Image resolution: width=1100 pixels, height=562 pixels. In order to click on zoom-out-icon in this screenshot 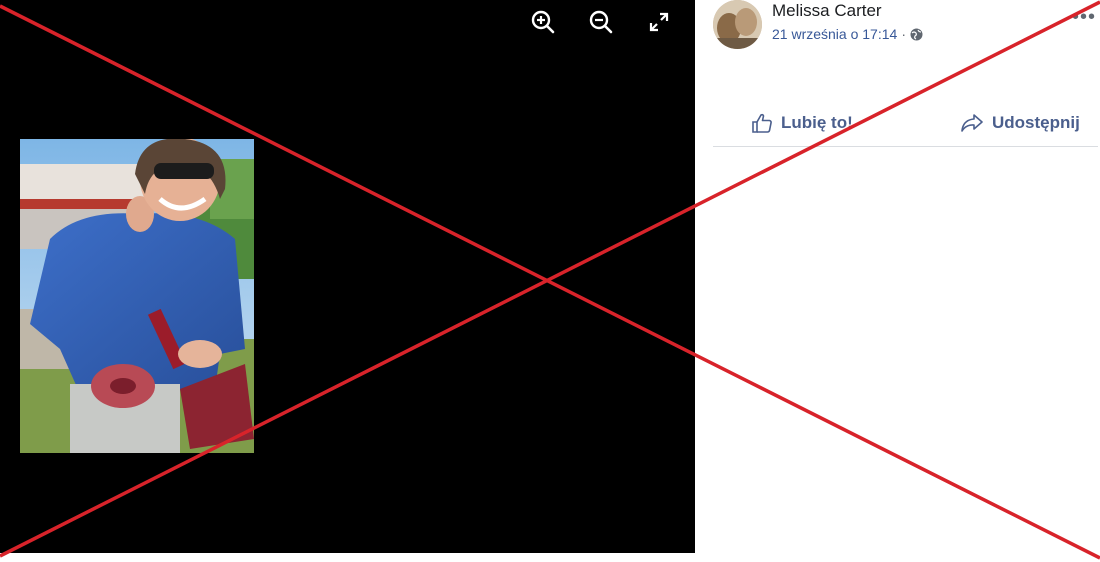, I will do `click(601, 22)`.